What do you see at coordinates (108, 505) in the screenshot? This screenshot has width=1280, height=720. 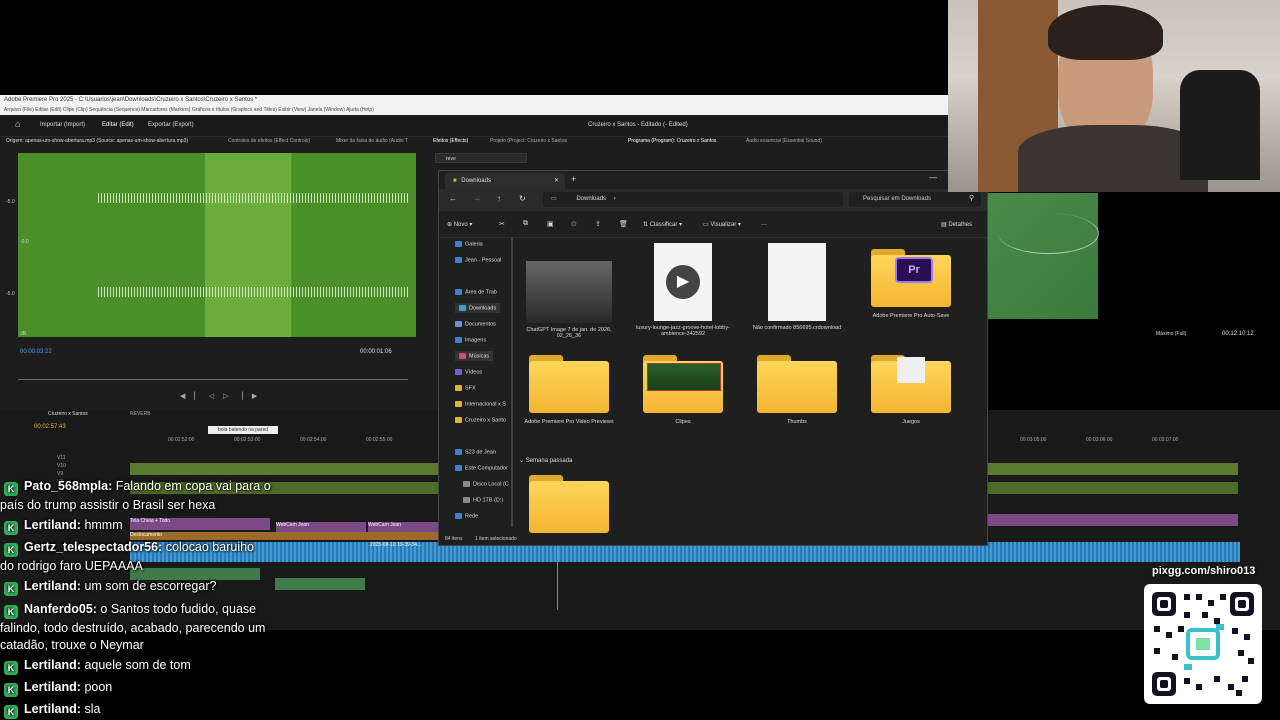 I see `chat-text-continued: país do trump assistir o Brasil ser hexa` at bounding box center [108, 505].